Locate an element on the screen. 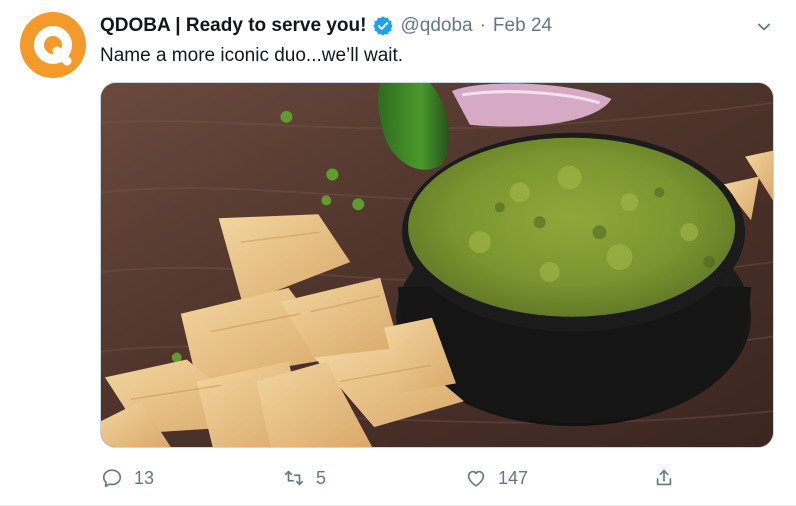  verified-badge-icon is located at coordinates (383, 26).